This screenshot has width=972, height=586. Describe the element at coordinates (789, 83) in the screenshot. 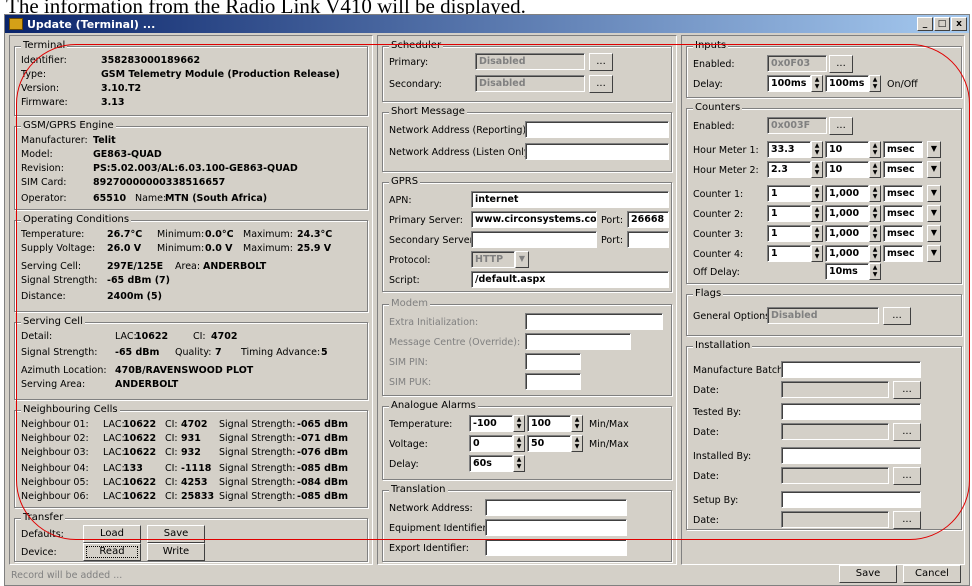

I see `inputs-delay-on-input: 100ms` at that location.